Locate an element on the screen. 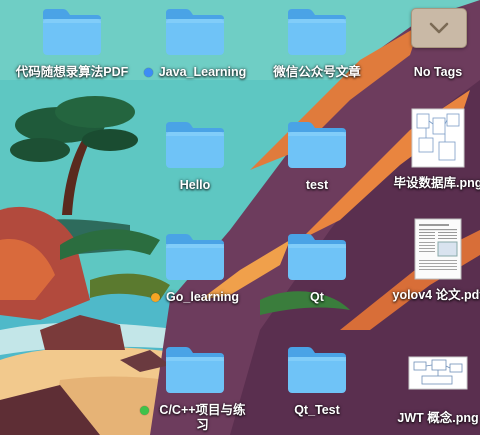  item-label-text: yolov4 论文.pdf is located at coordinates (436, 295).